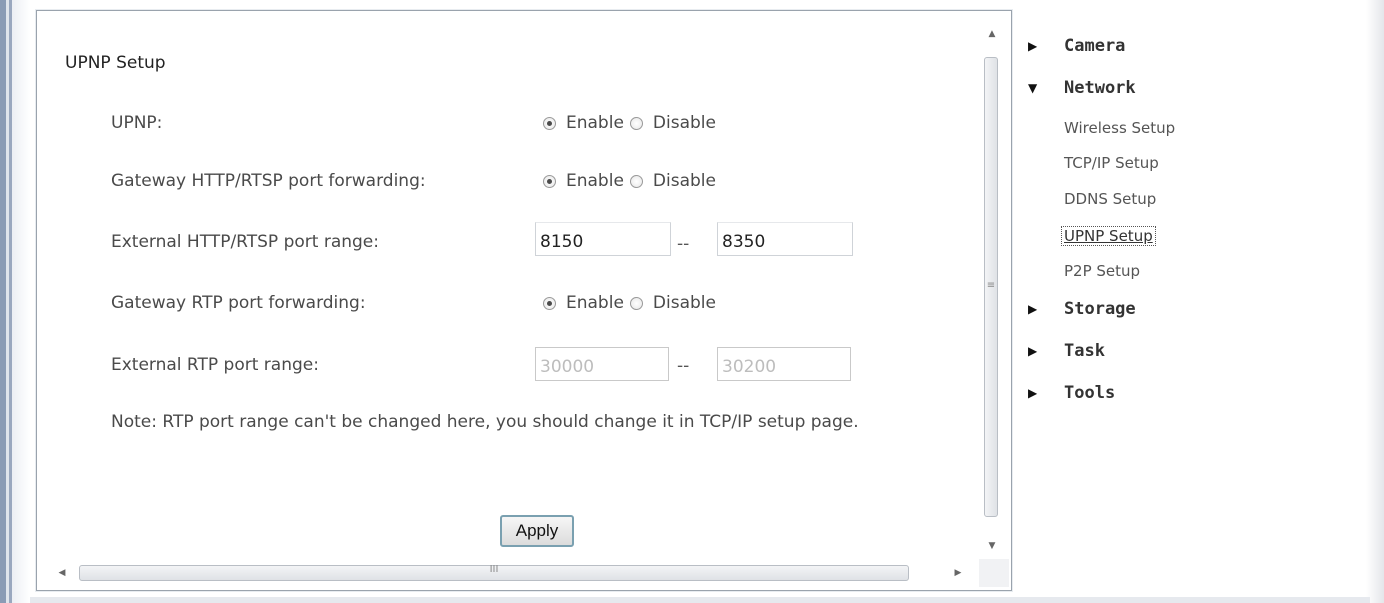 Image resolution: width=1384 pixels, height=603 pixels. I want to click on gateway-http-label: Gateway HTTP/RTSP port forwarding:, so click(268, 181).